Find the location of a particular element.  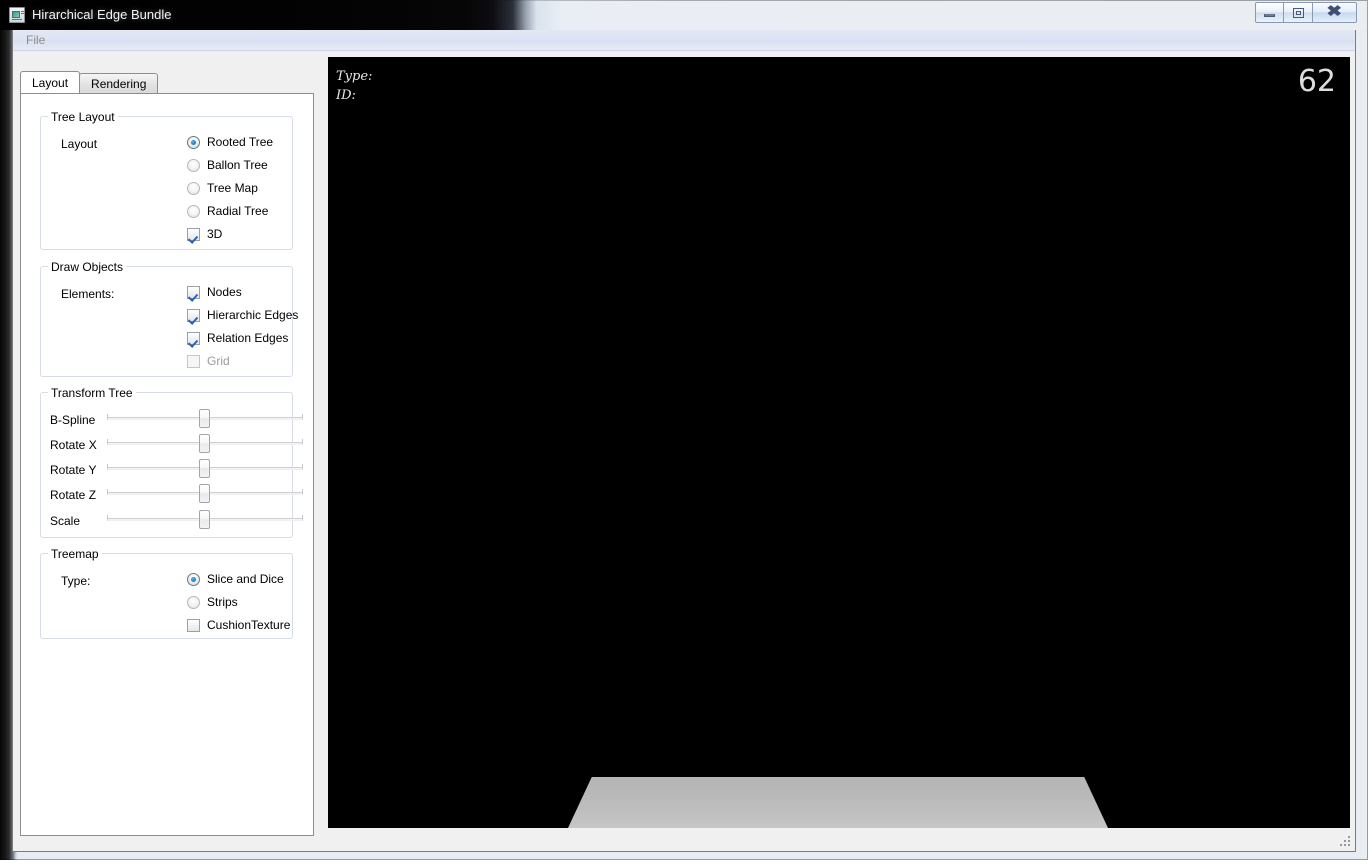

treemap-row-label: Type: is located at coordinates (76, 581).